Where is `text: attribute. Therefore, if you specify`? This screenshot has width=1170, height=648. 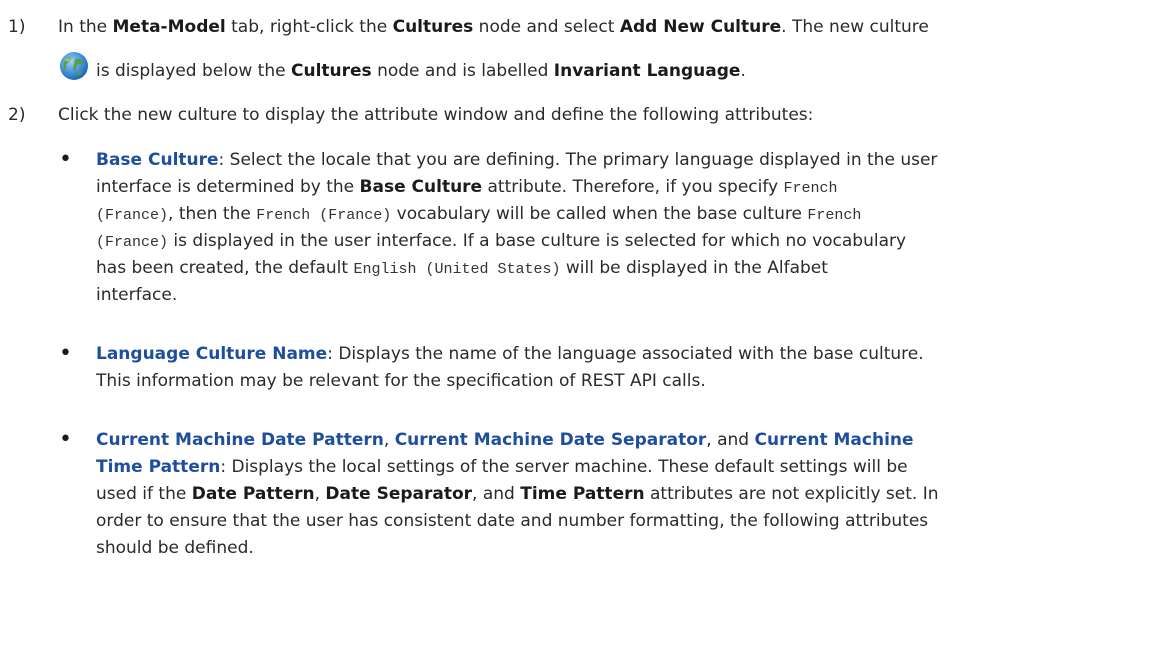 text: attribute. Therefore, if you specify is located at coordinates (633, 187).